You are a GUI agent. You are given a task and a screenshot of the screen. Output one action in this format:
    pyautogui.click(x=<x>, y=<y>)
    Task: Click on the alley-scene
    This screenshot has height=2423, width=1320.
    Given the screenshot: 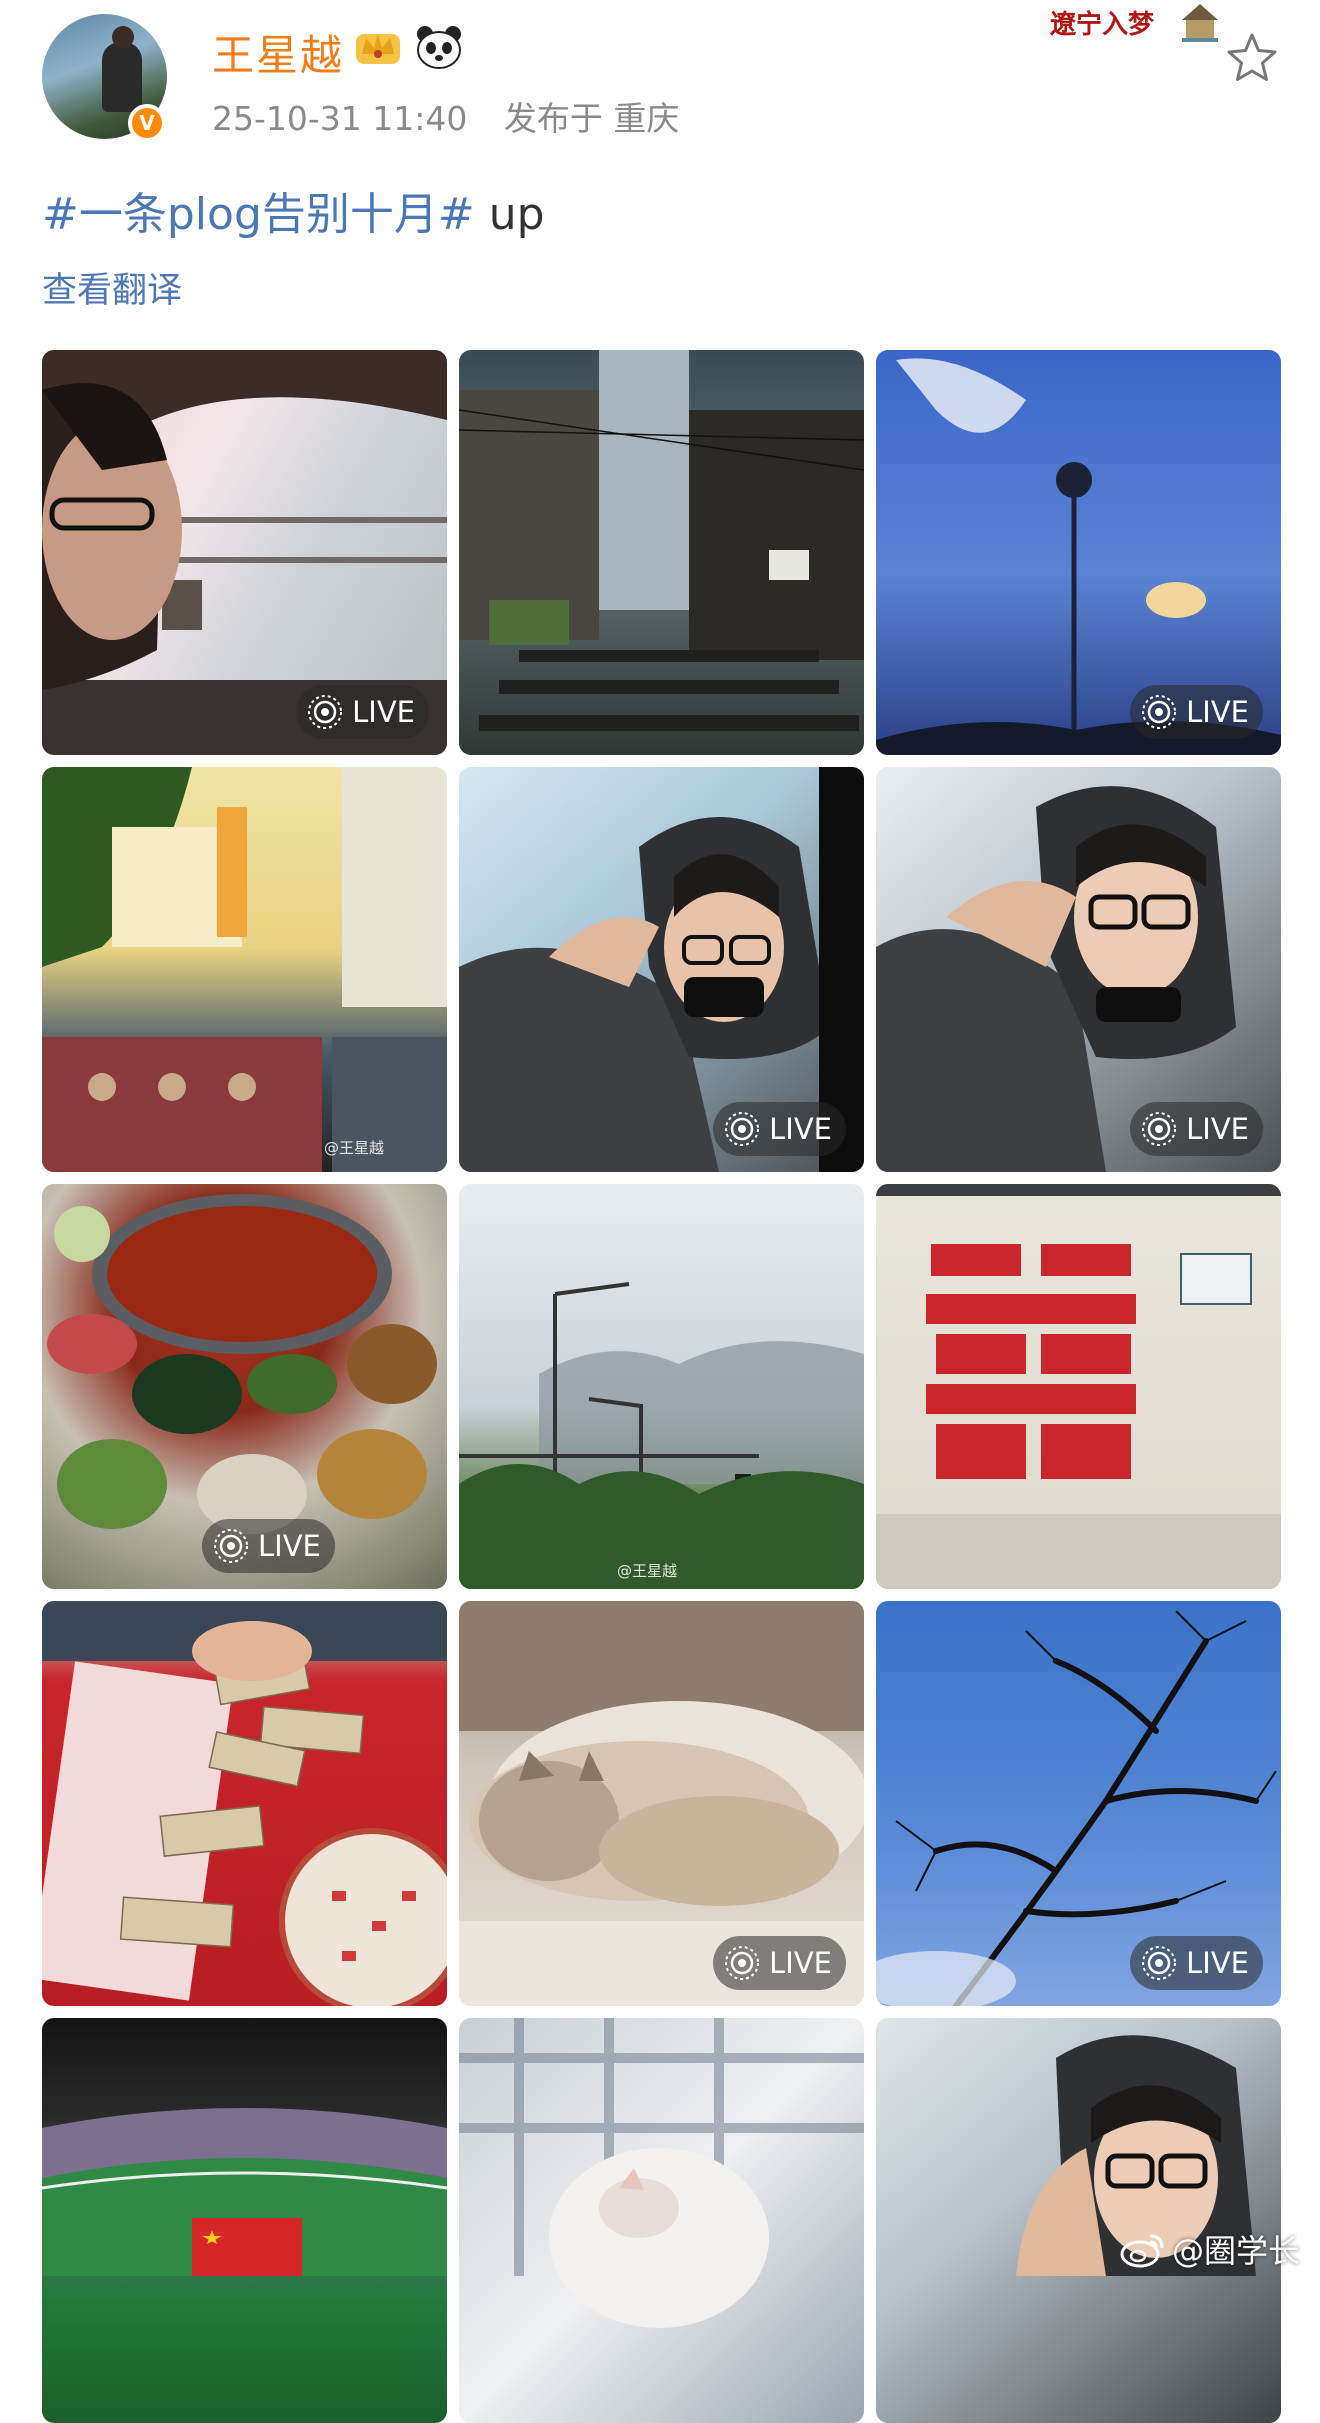 What is the action you would take?
    pyautogui.click(x=661, y=540)
    